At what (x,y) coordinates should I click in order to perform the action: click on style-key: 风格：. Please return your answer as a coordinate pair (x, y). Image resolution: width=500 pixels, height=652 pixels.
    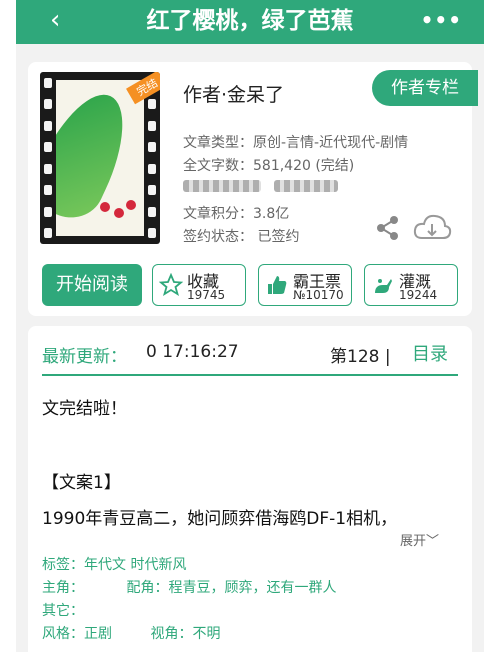
    Looking at the image, I should click on (63, 634).